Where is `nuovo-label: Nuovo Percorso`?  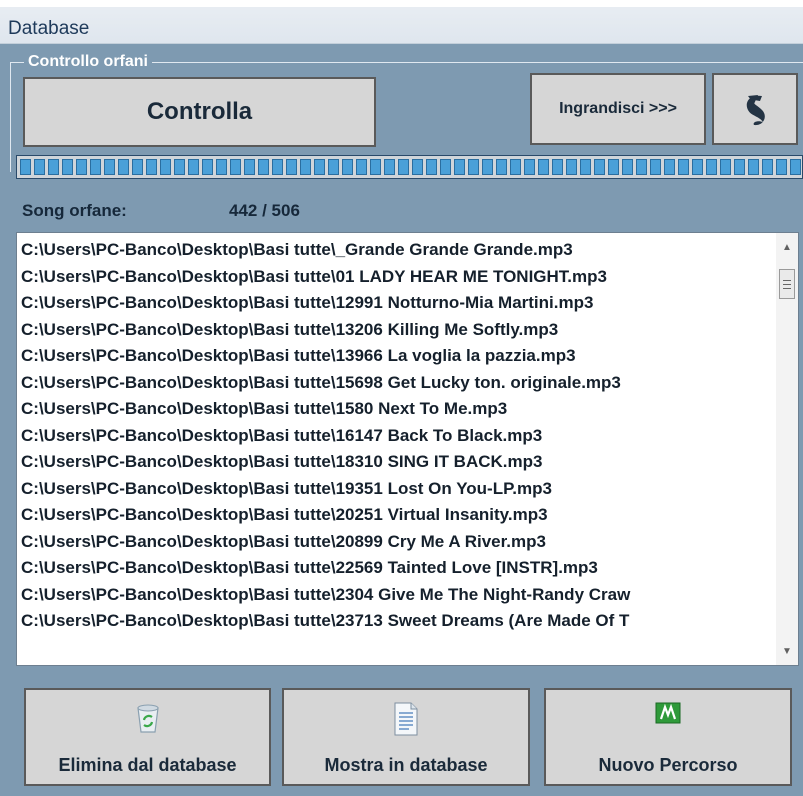 nuovo-label: Nuovo Percorso is located at coordinates (668, 765).